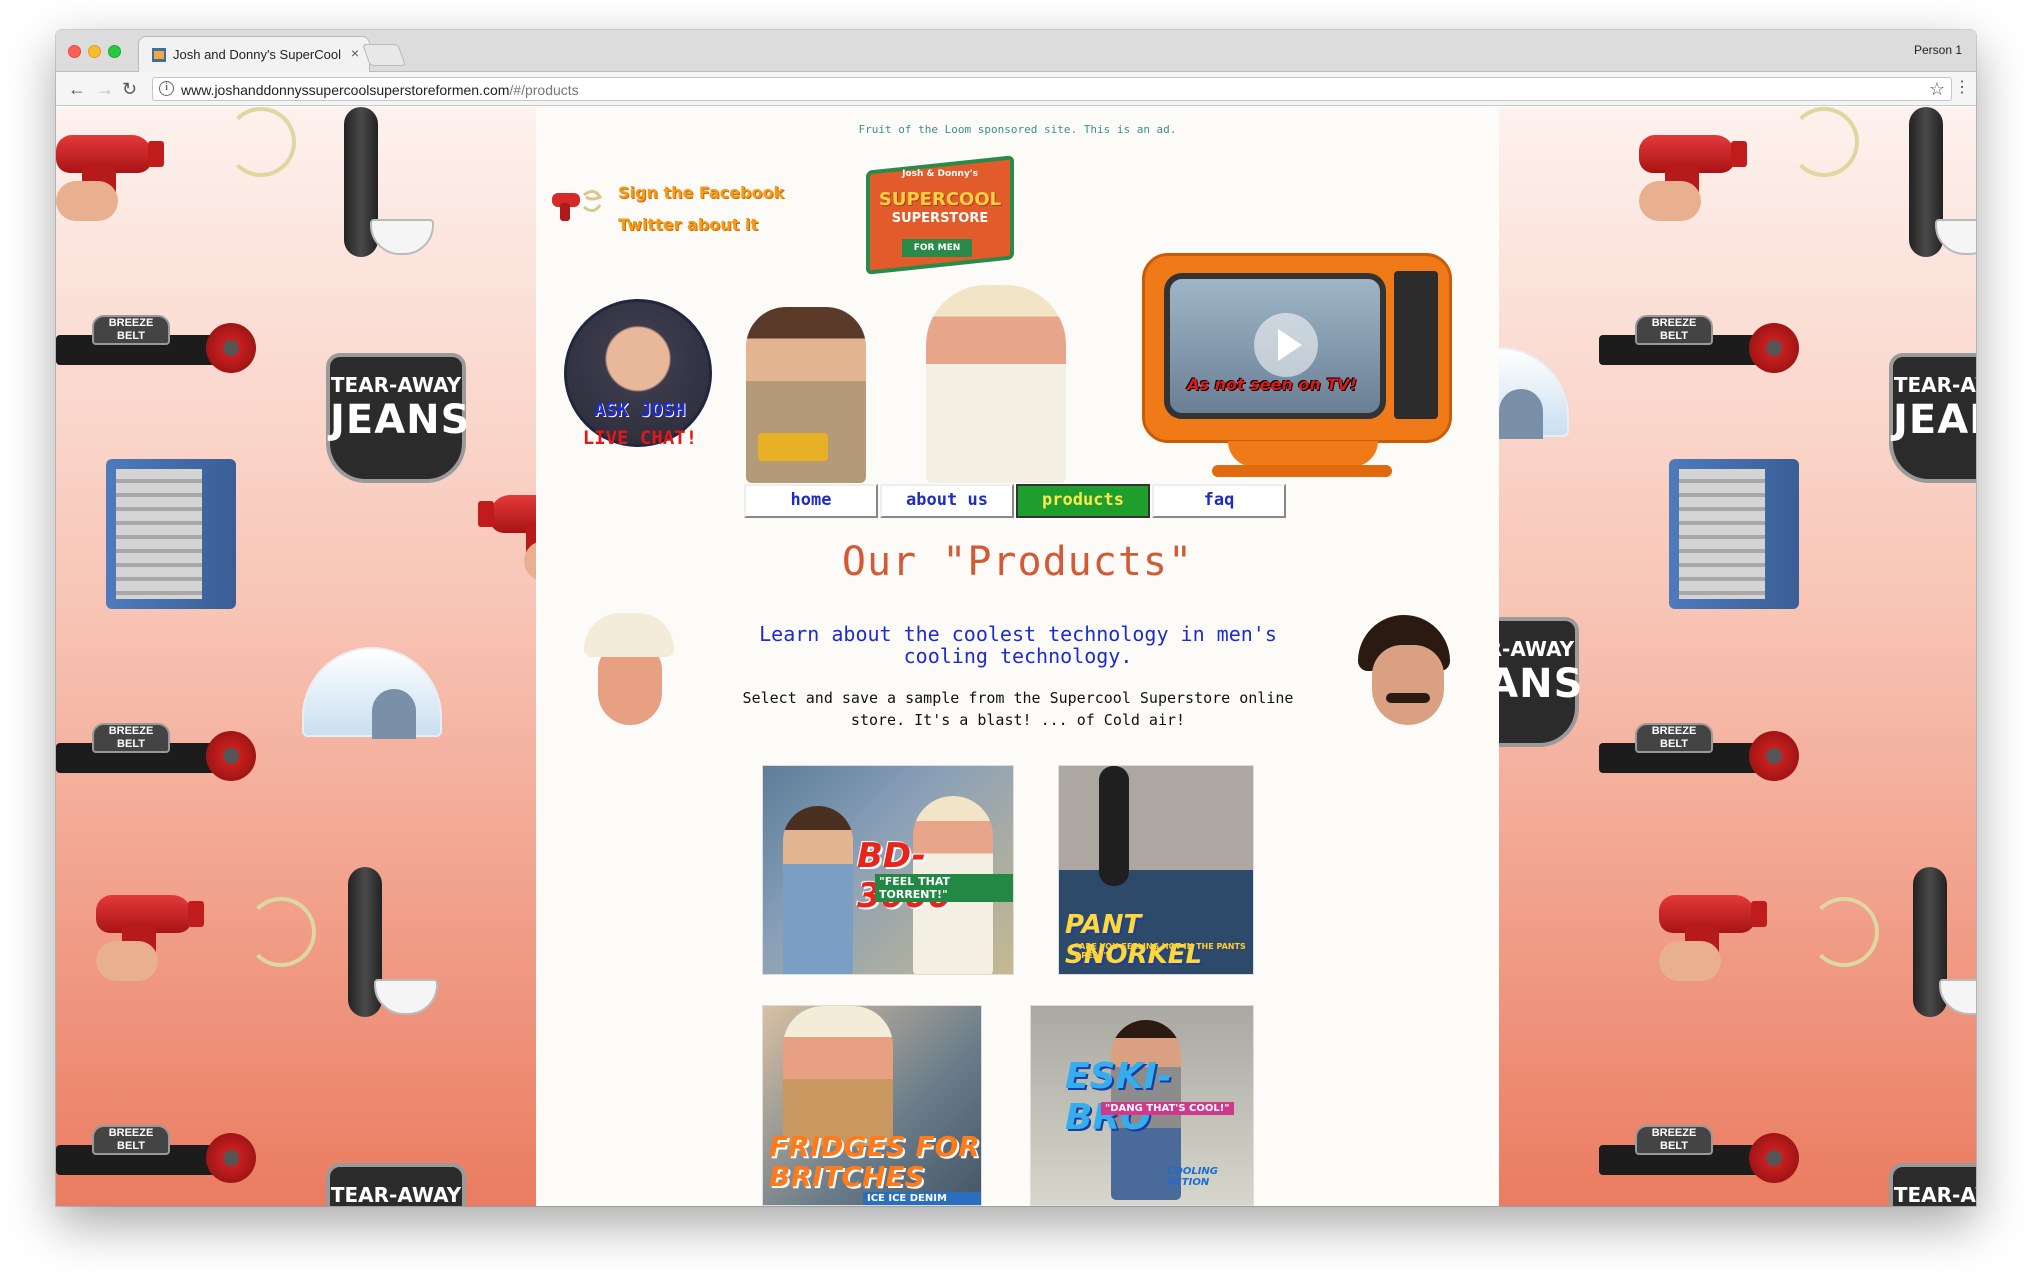  Describe the element at coordinates (888, 870) in the screenshot. I see `product-card-bd3000: BD-3000 "FEEL THAT TORRENT!"` at that location.